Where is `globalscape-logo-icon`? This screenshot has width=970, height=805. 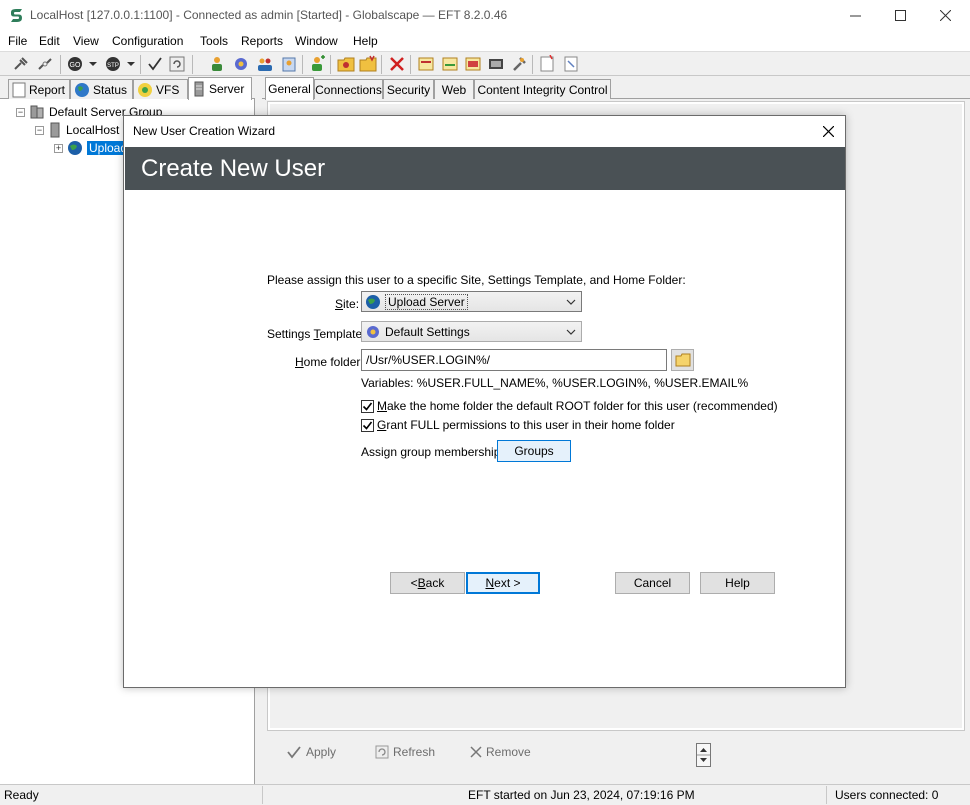
globalscape-logo-icon is located at coordinates (16, 15).